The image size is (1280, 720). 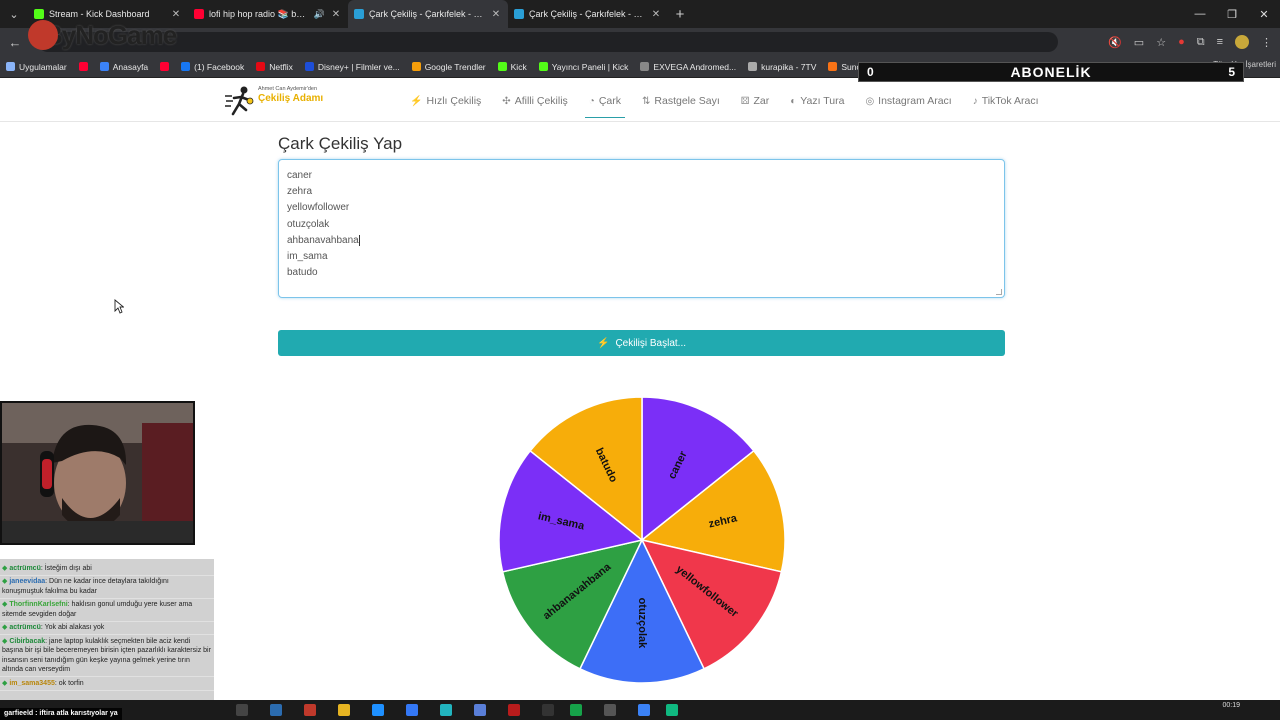 I want to click on nav-link: ◎ Instagram Aracı, so click(x=908, y=101).